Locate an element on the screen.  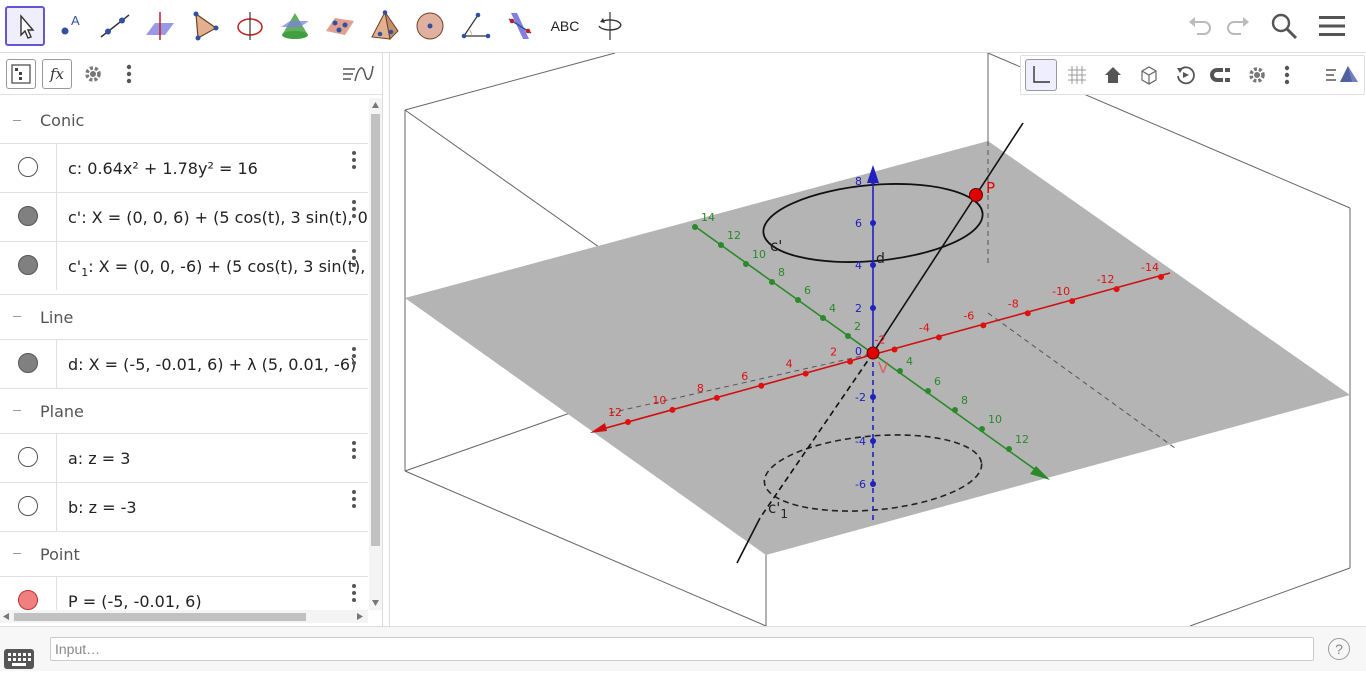
algebra-item-p: P = (-5, -0.01, 6) is located at coordinates (184, 593).